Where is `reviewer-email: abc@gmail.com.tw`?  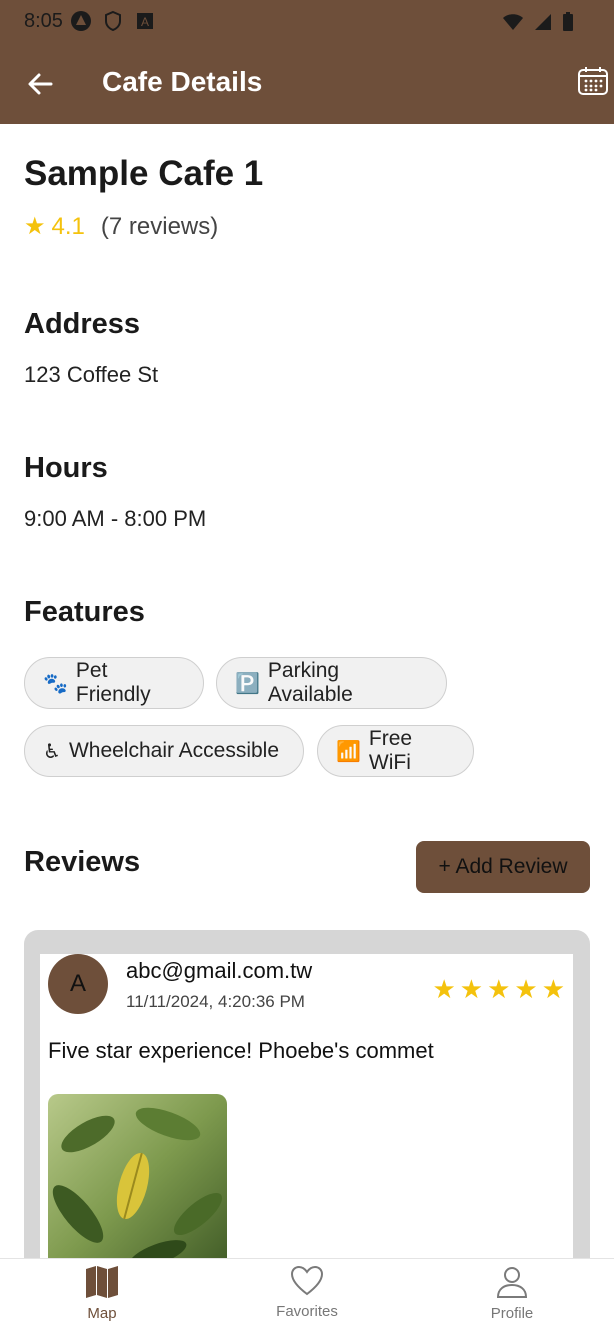
reviewer-email: abc@gmail.com.tw is located at coordinates (219, 970).